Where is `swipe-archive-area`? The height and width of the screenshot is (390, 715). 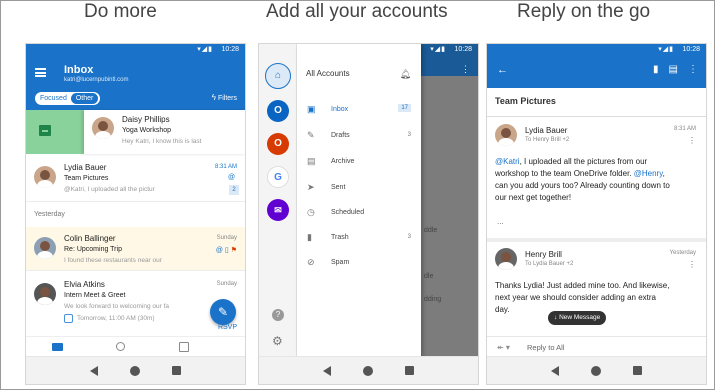
swipe-archive-area is located at coordinates (55, 132).